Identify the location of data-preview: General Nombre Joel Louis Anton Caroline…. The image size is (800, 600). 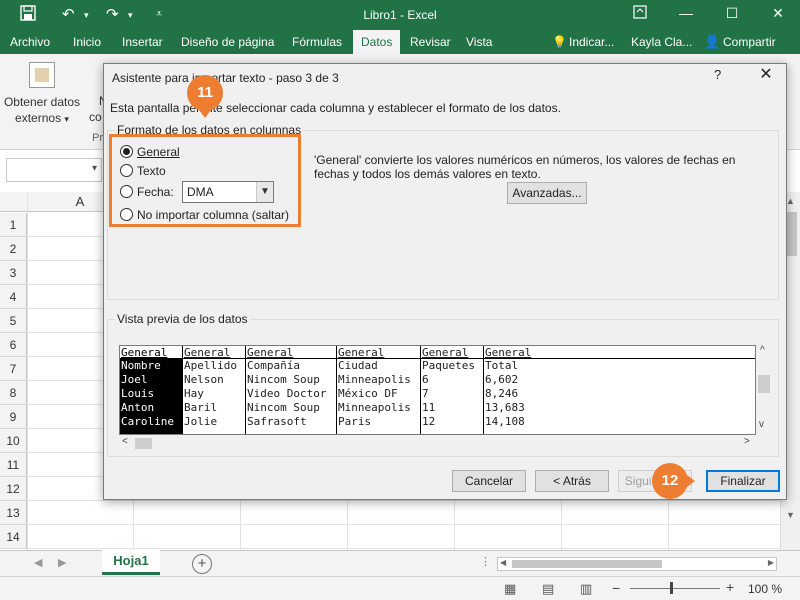
(437, 390).